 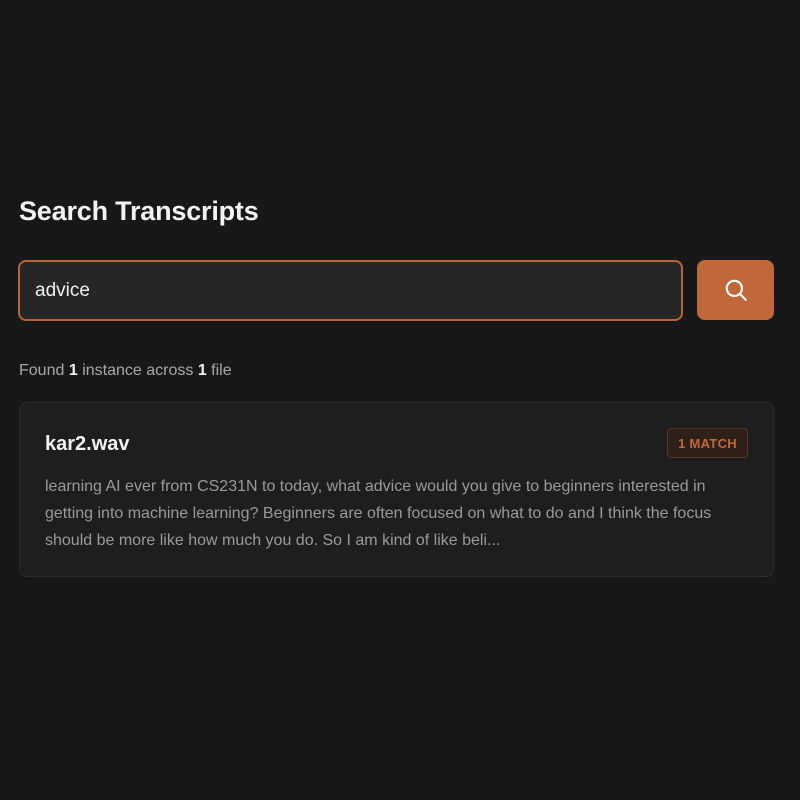 I want to click on summary-suffix: file, so click(x=221, y=370).